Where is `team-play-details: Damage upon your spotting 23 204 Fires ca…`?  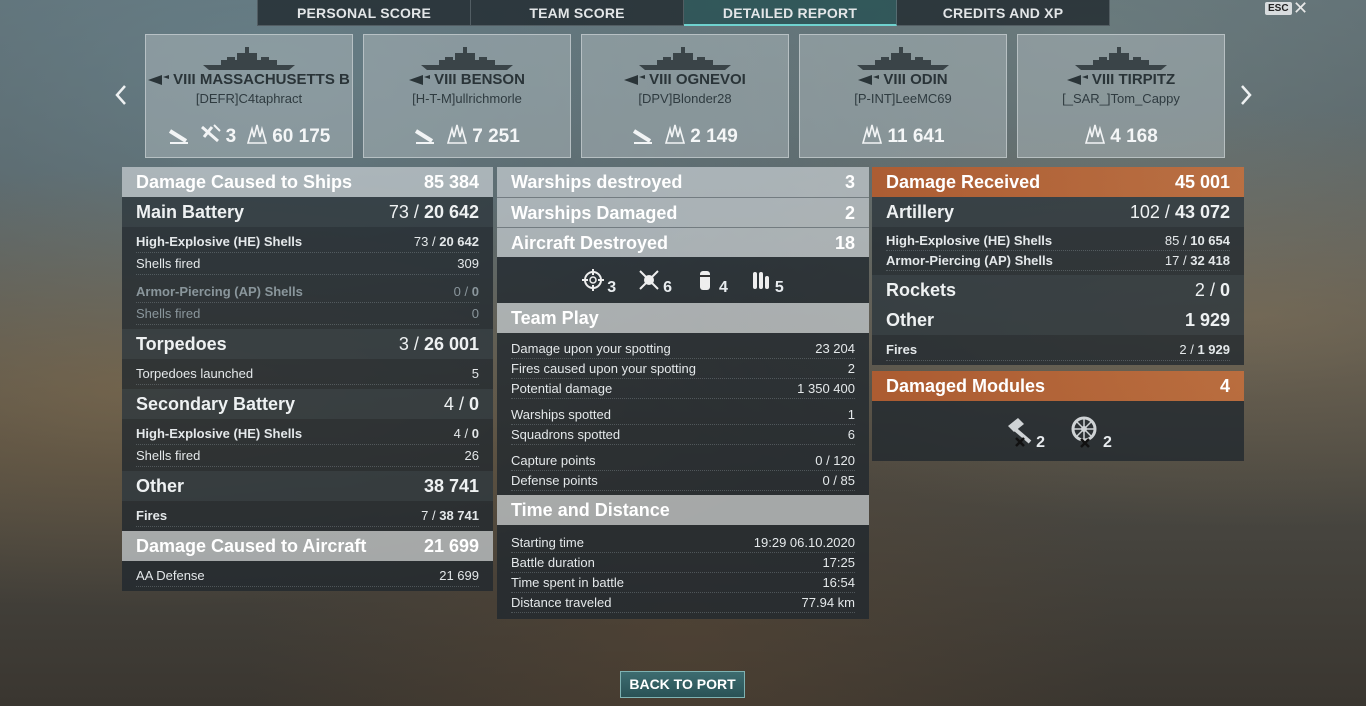 team-play-details: Damage upon your spotting 23 204 Fires ca… is located at coordinates (683, 414).